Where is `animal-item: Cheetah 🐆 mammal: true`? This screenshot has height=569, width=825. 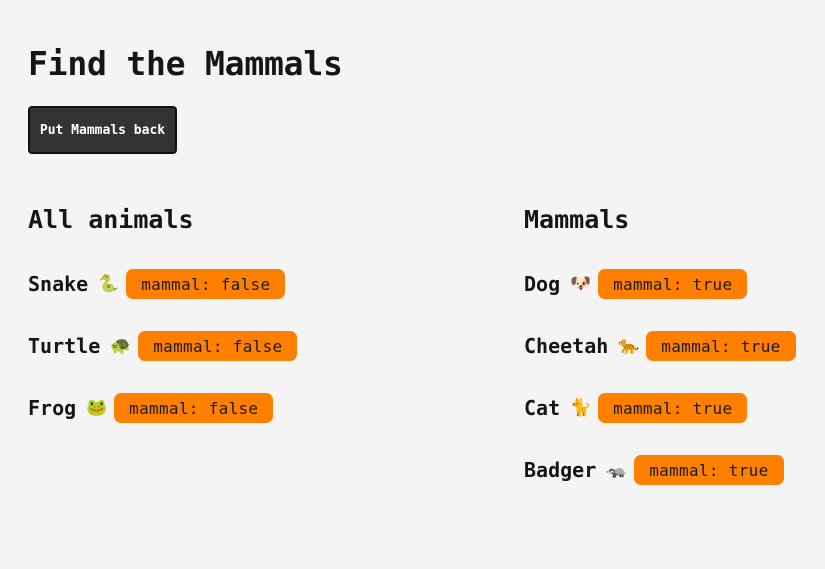
animal-item: Cheetah 🐆 mammal: true is located at coordinates (660, 346).